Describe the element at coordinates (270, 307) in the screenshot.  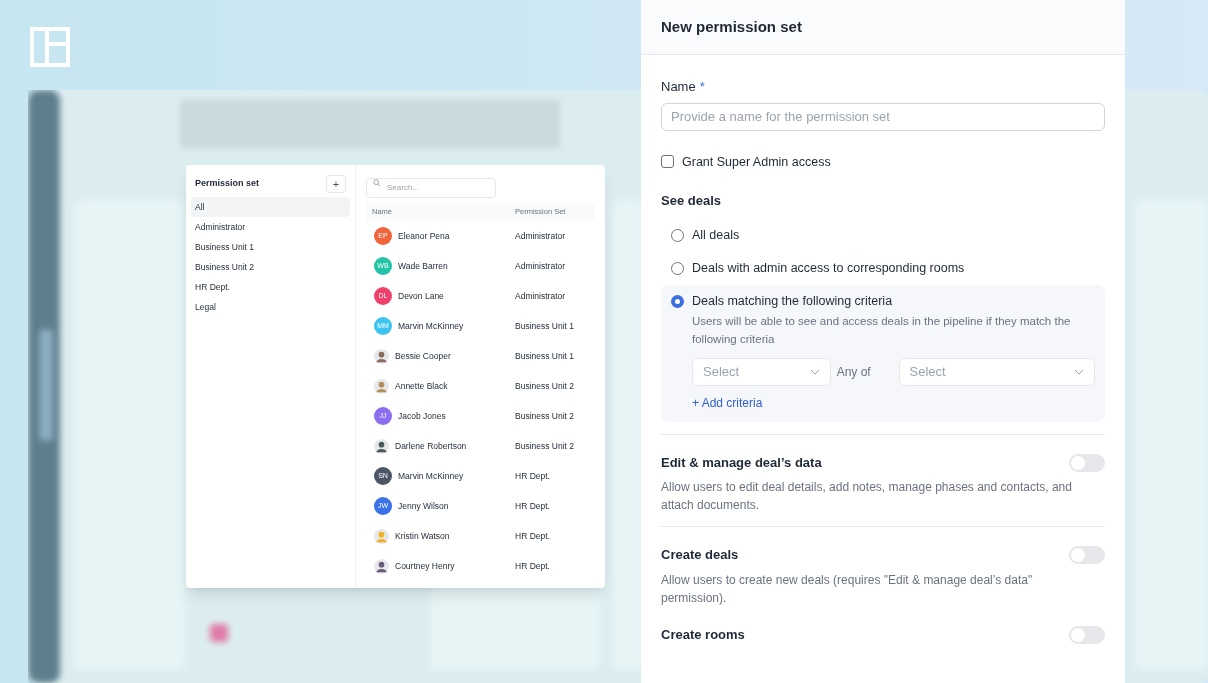
I see `permission-set-item: Legal` at that location.